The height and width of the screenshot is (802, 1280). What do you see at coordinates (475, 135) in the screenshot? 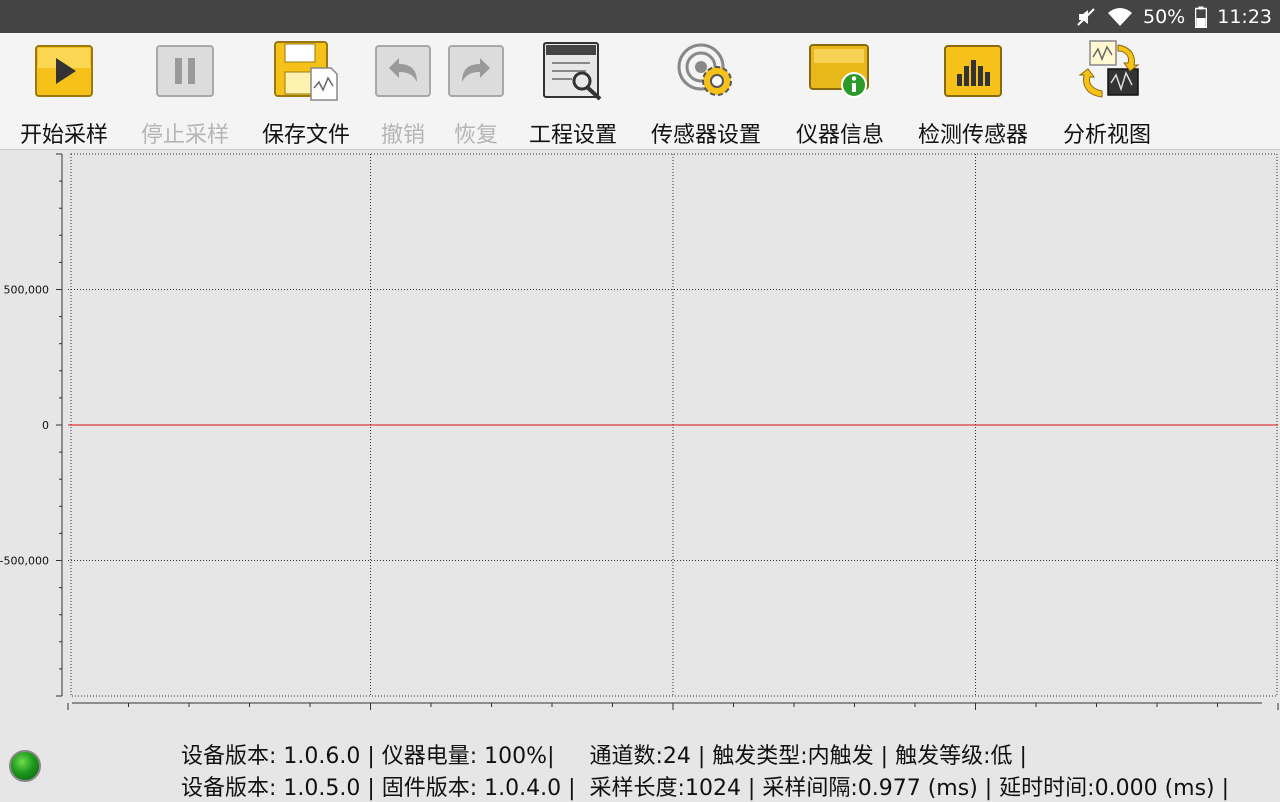
I see `redo-label: 恢复` at bounding box center [475, 135].